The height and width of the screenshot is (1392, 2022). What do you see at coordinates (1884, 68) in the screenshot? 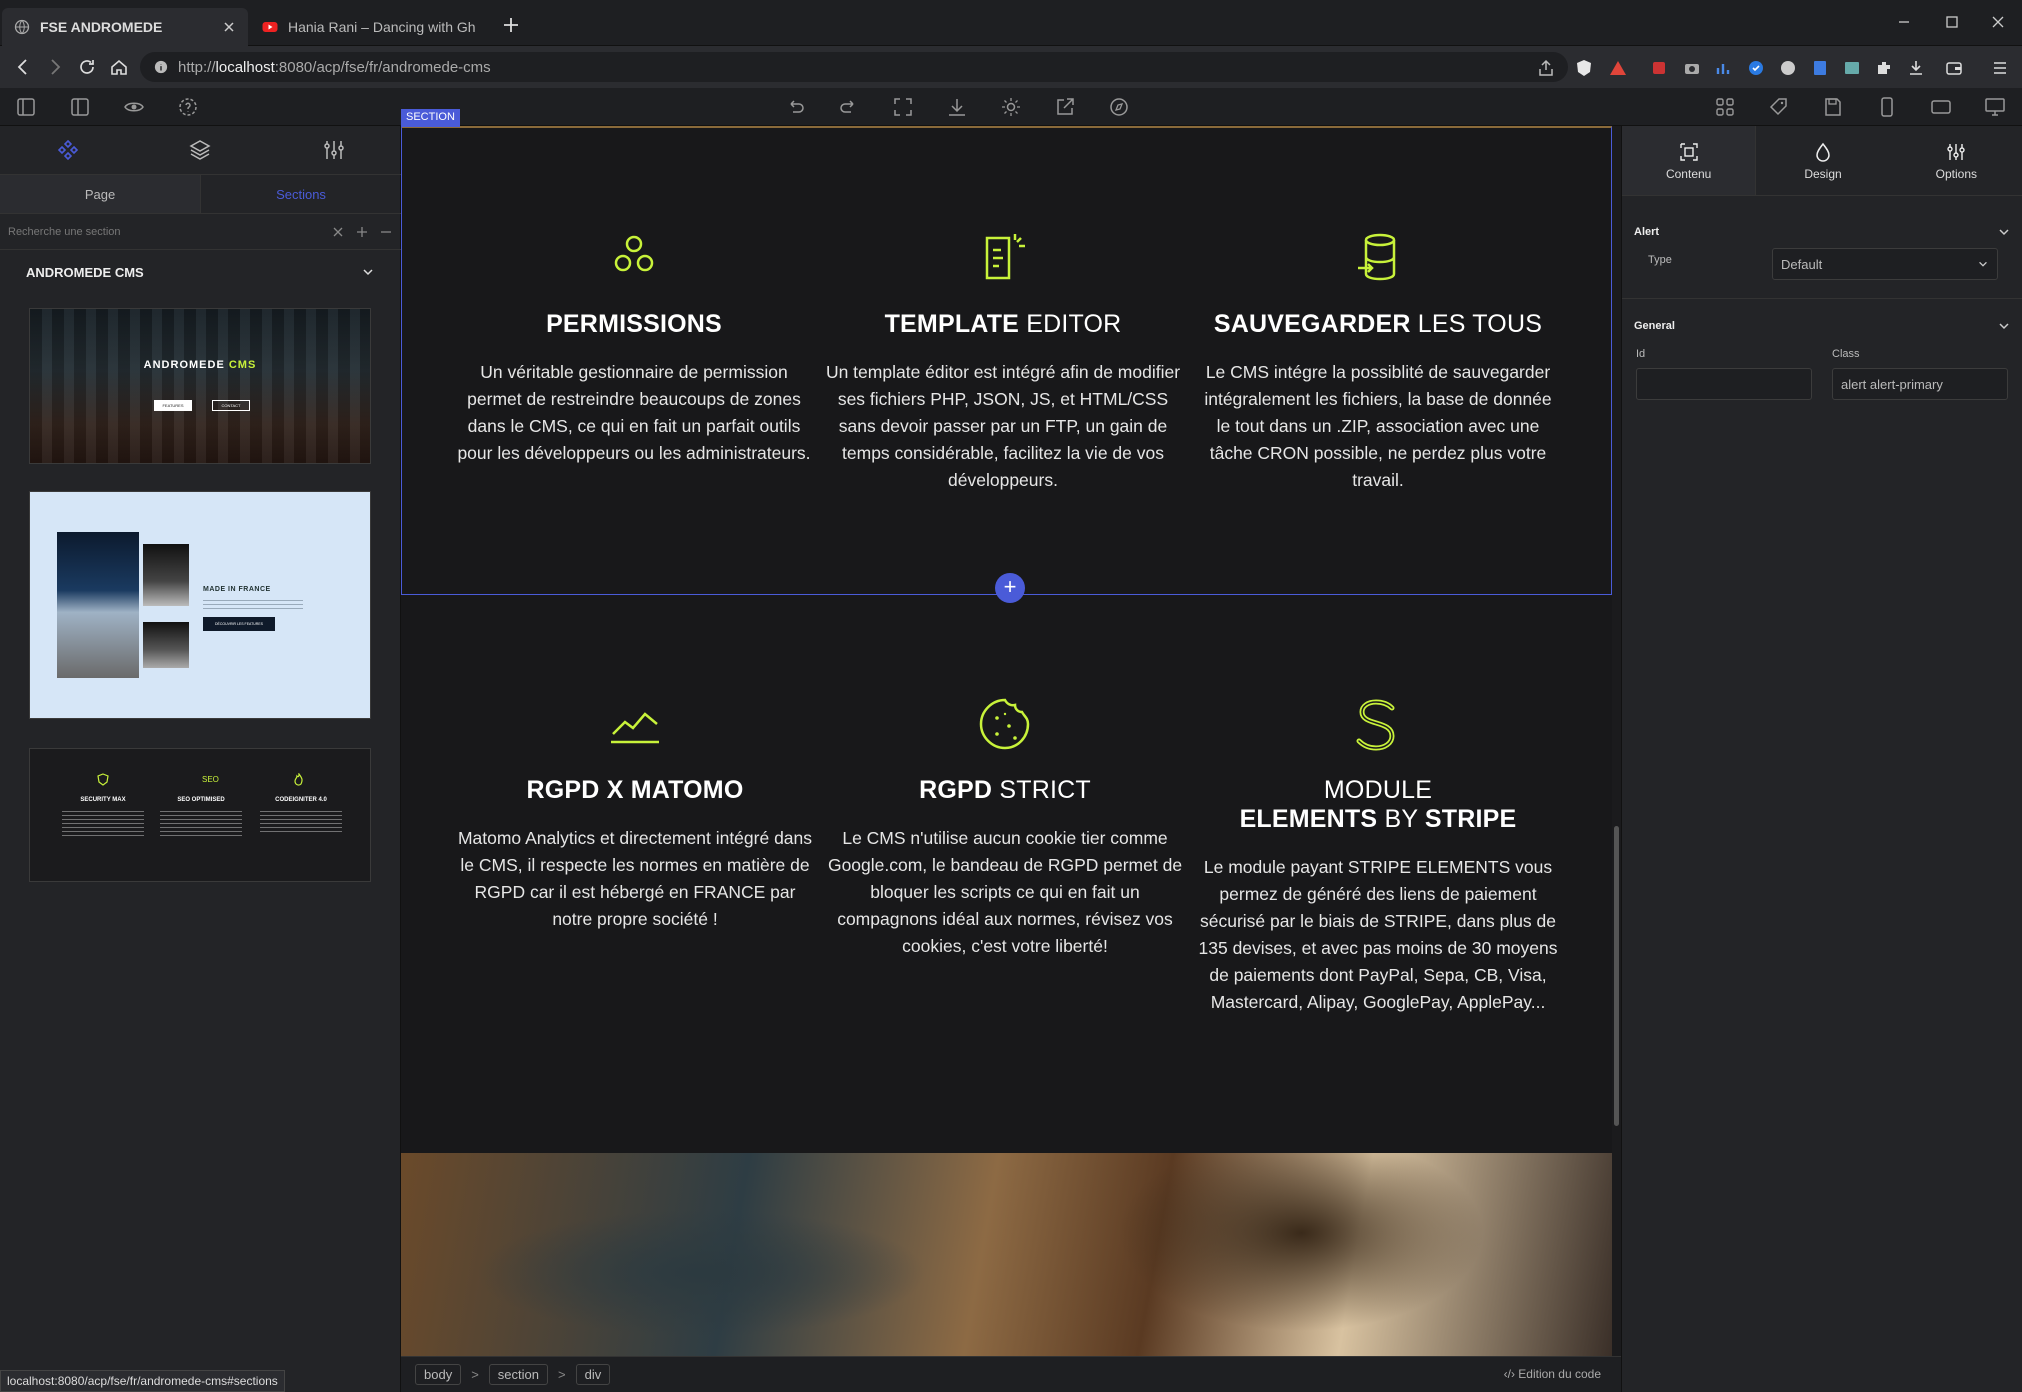
I see `puzzle-icon` at bounding box center [1884, 68].